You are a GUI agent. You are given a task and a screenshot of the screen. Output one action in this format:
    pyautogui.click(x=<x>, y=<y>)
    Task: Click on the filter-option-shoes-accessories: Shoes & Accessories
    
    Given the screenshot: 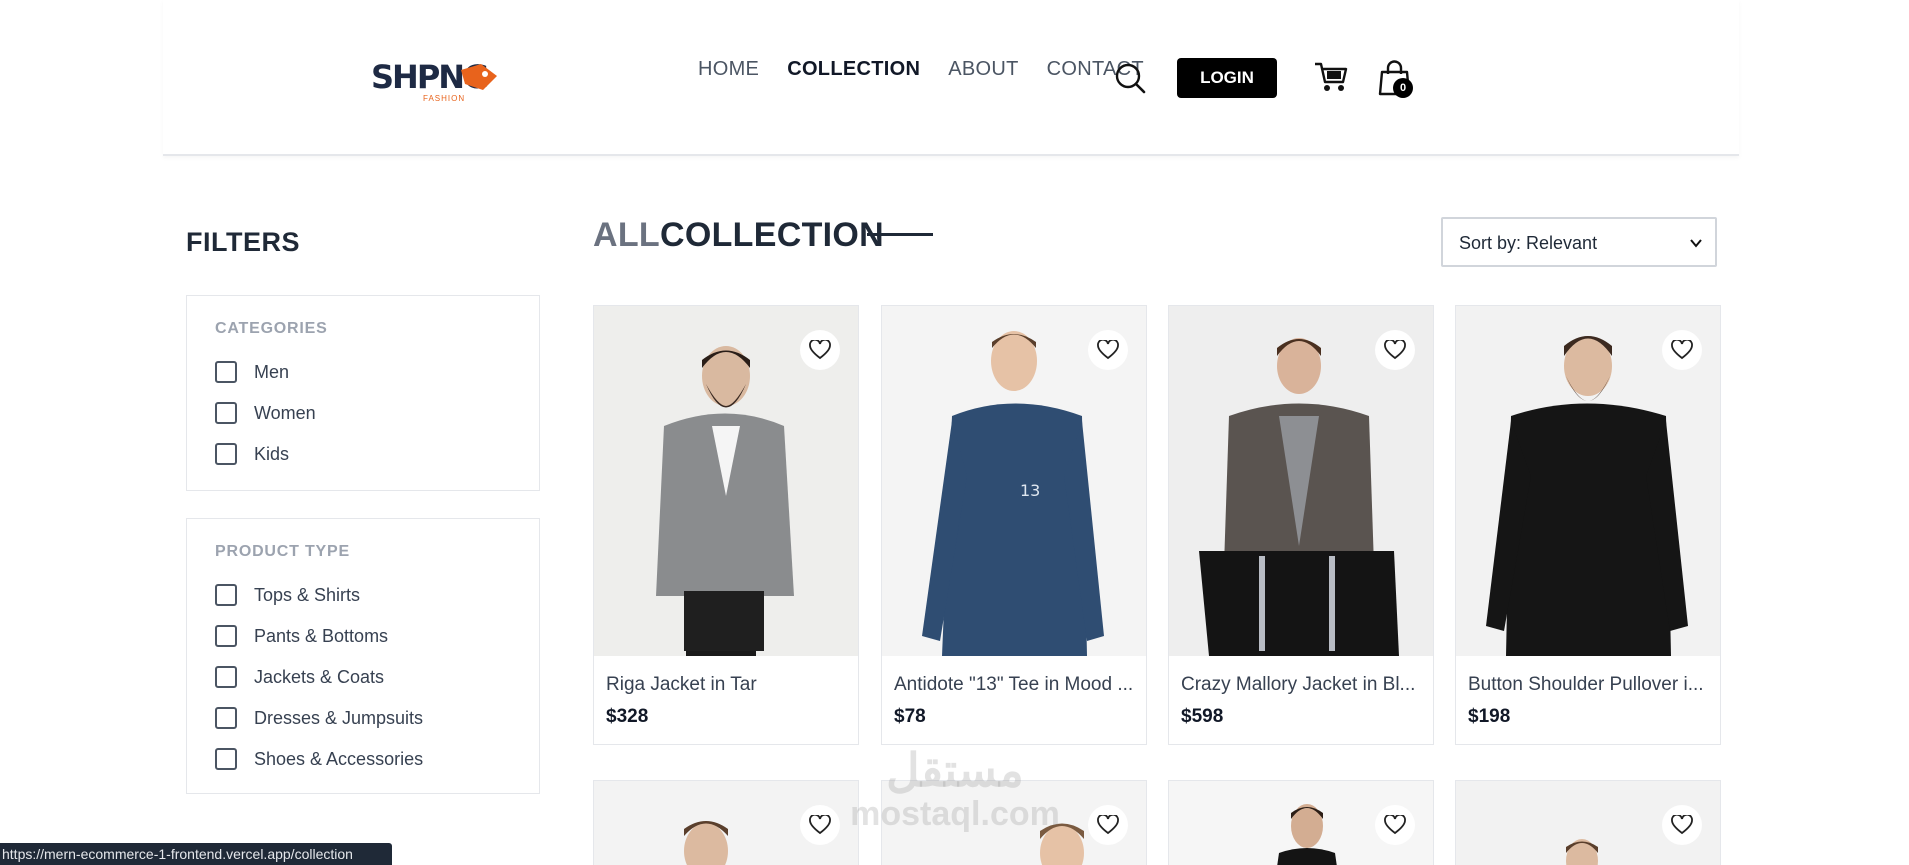 What is the action you would take?
    pyautogui.click(x=319, y=759)
    